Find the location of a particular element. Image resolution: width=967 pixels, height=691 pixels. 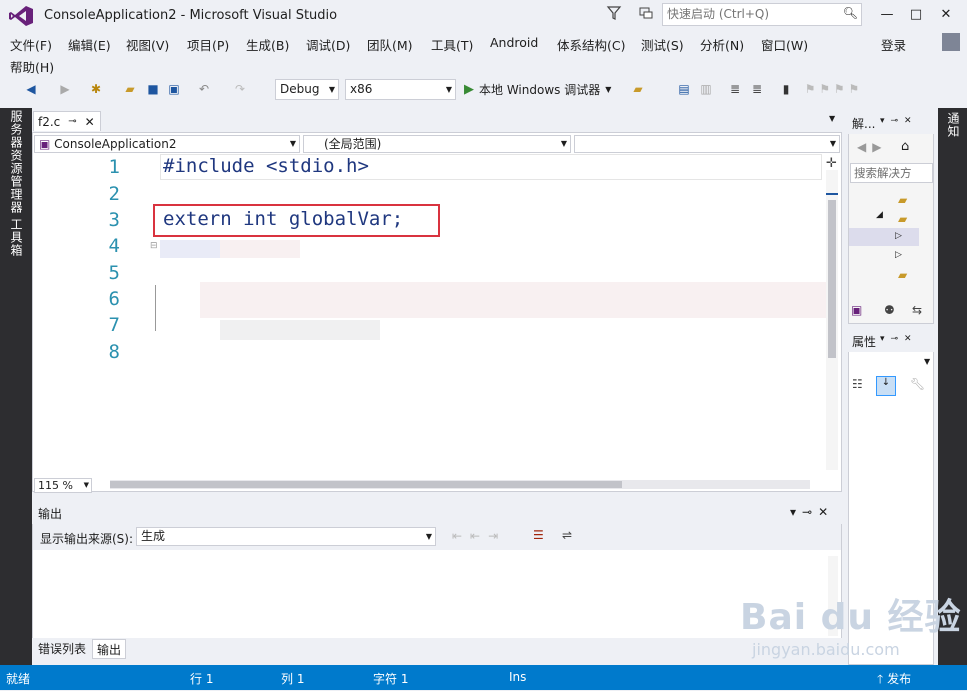

search-icon: 🔍︎ is located at coordinates (850, 13).